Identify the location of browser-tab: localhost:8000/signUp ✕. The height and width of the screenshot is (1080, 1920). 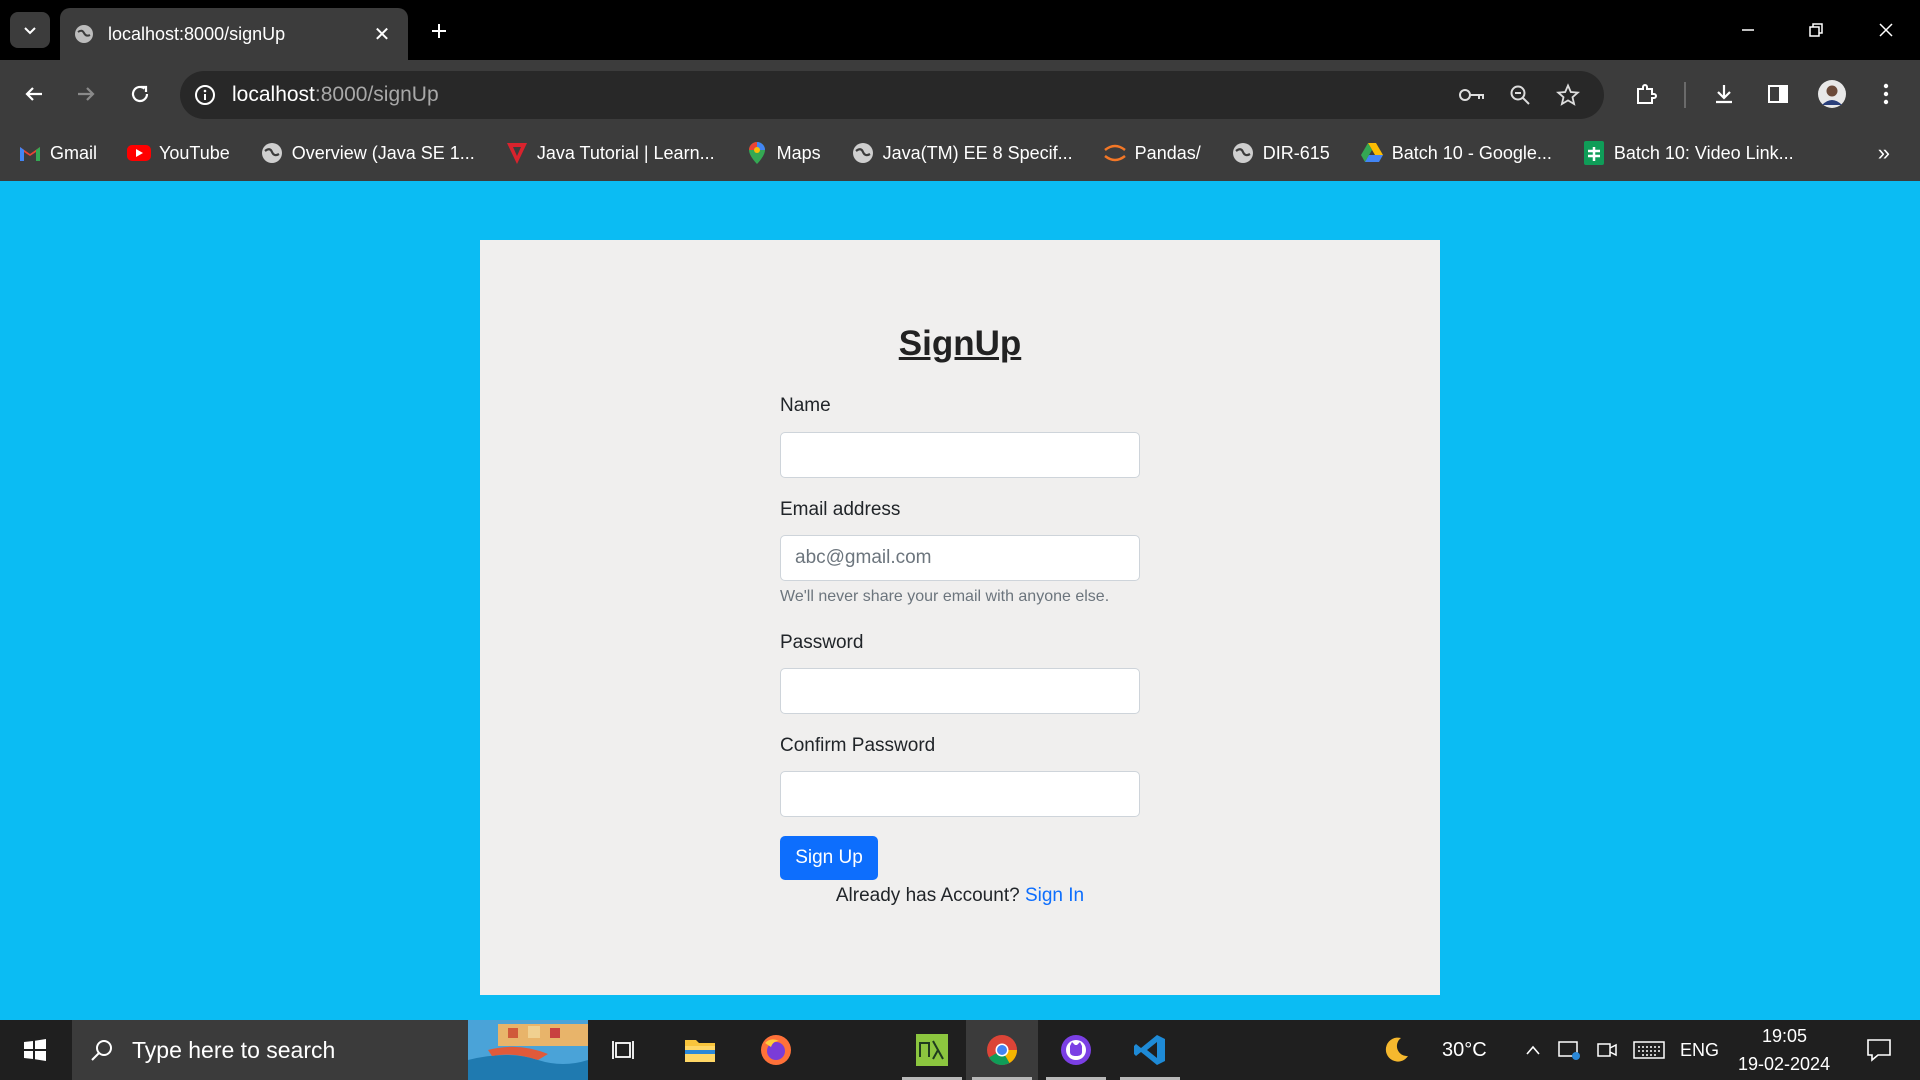
(234, 34).